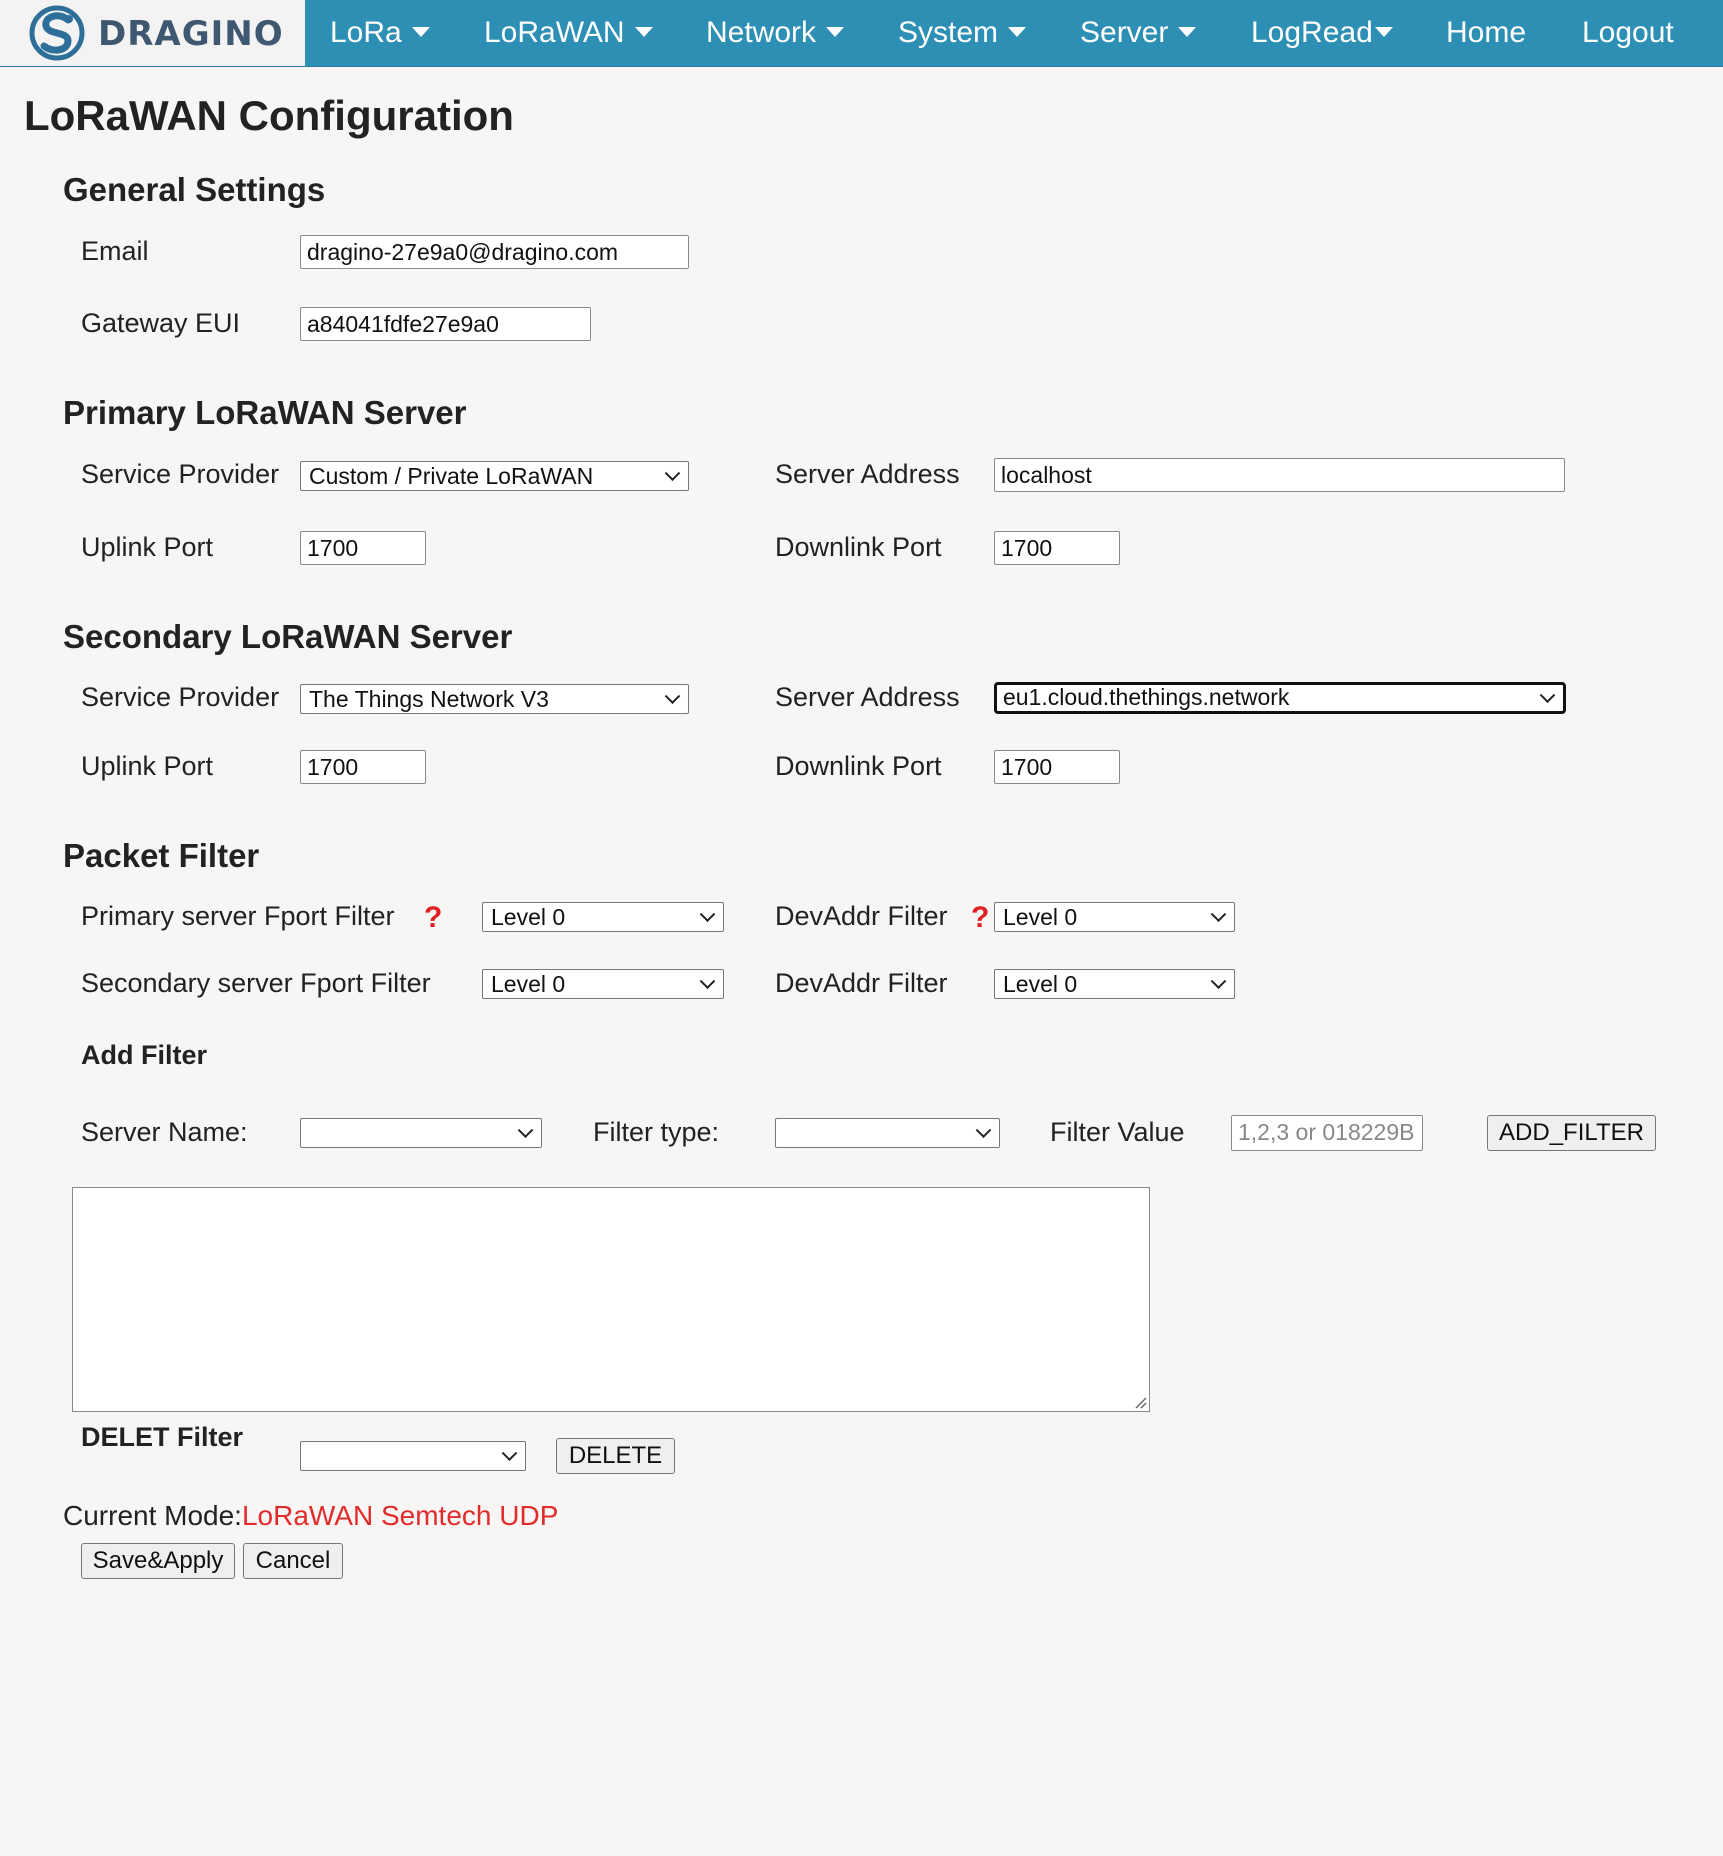  What do you see at coordinates (615, 1456) in the screenshot?
I see `delete-button: DELETE` at bounding box center [615, 1456].